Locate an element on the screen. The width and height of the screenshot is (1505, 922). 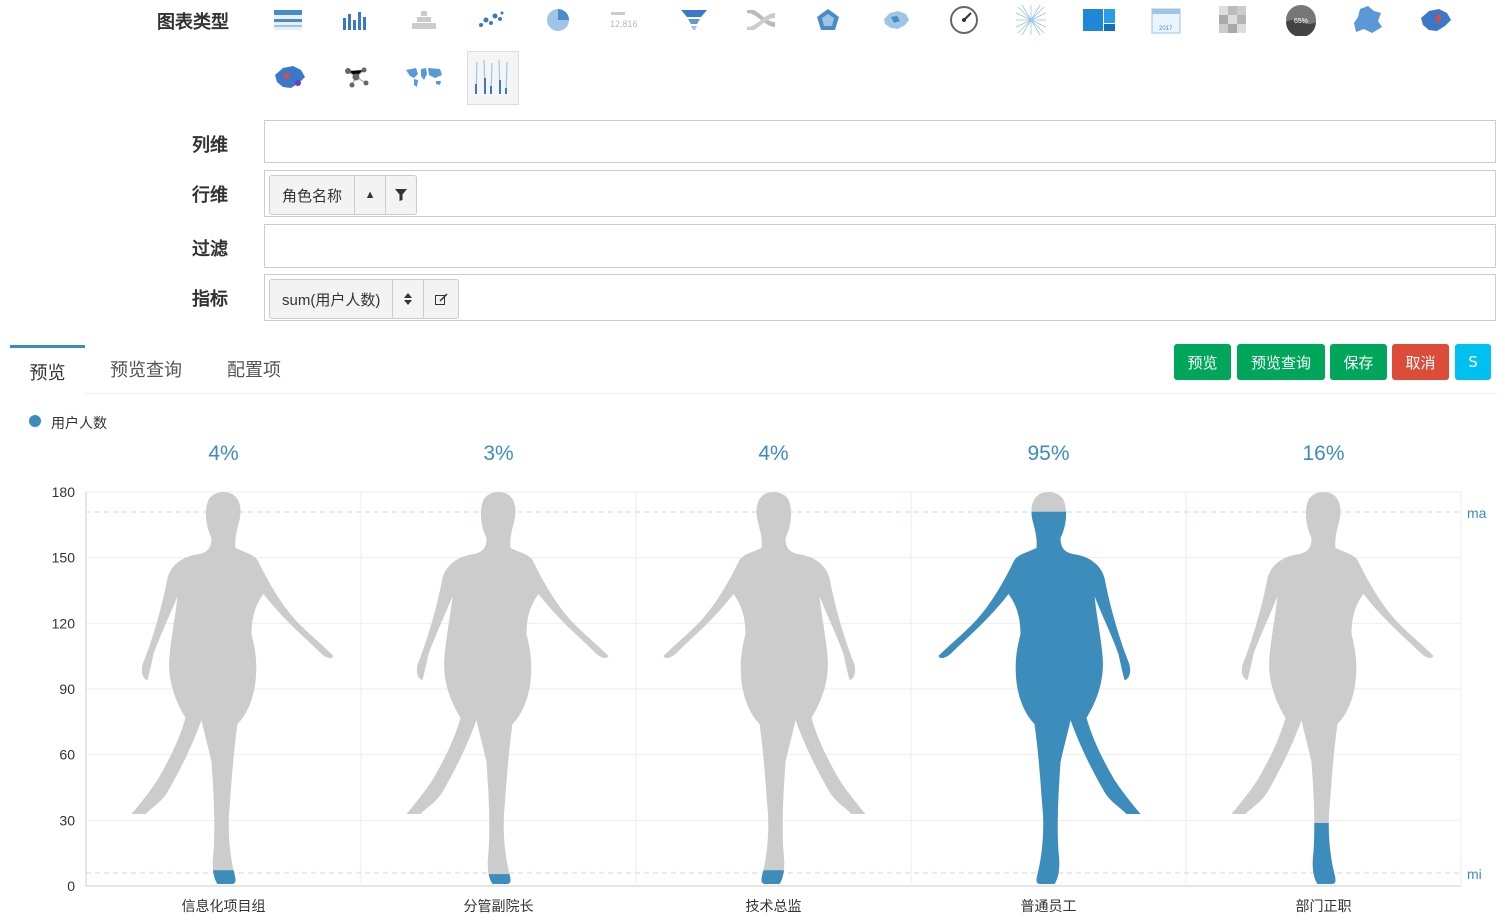
china-map-icon is located at coordinates (896, 21).